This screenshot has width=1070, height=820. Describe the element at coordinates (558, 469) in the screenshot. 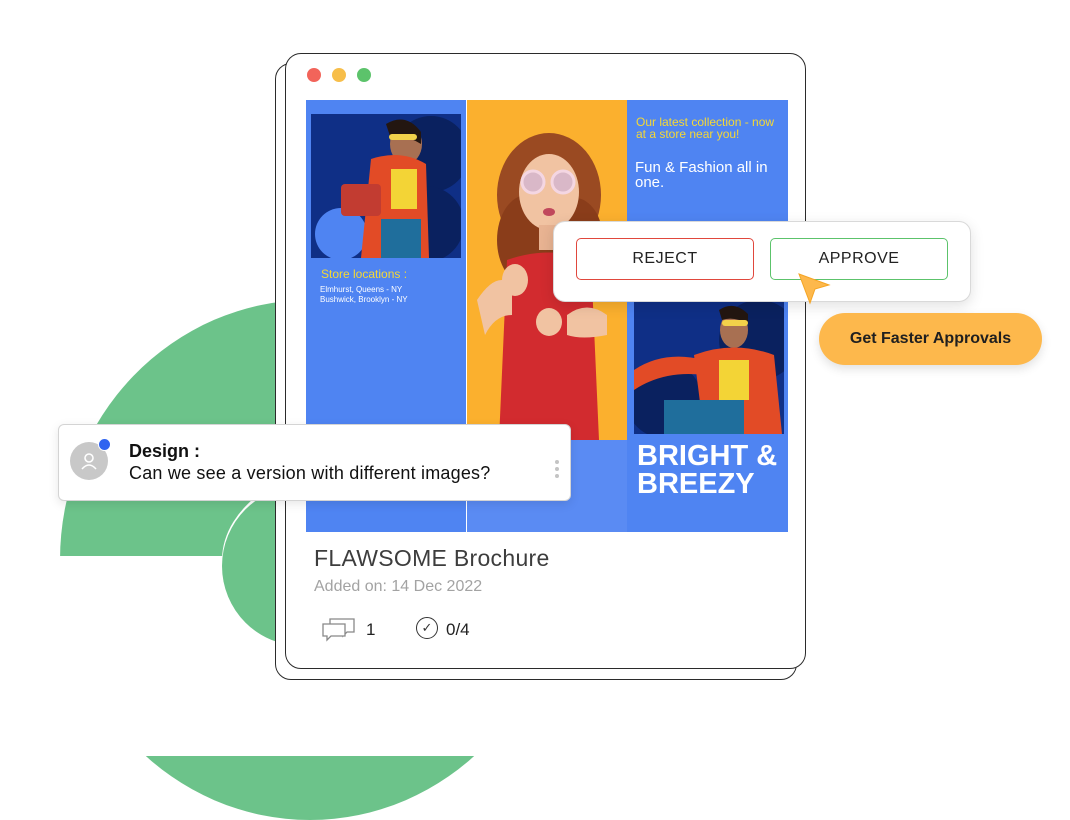

I see `drag-handle-icon` at that location.